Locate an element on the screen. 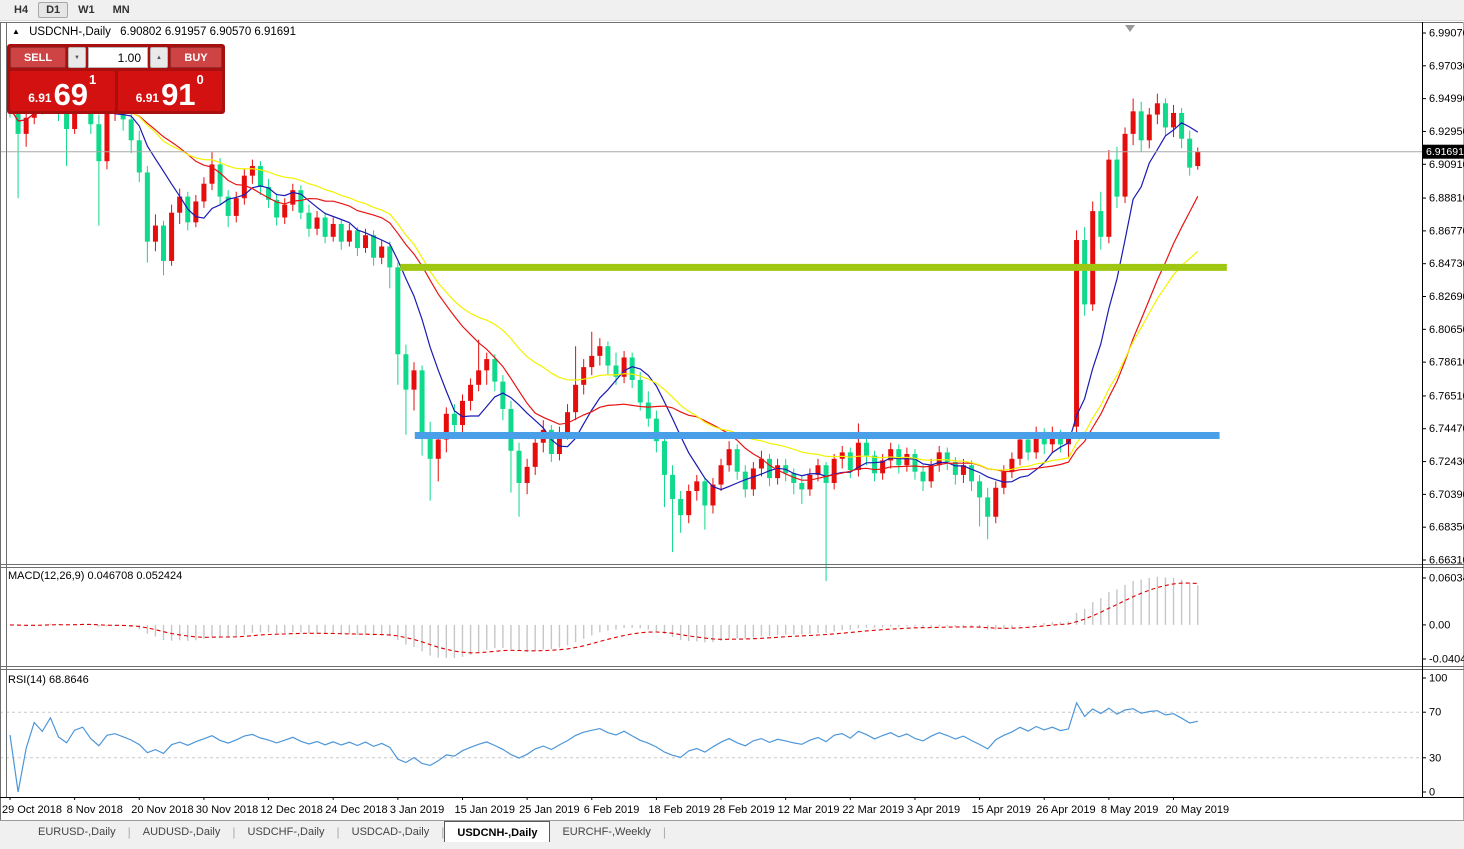 Image resolution: width=1464 pixels, height=849 pixels. sell-price-point: 1 is located at coordinates (93, 79).